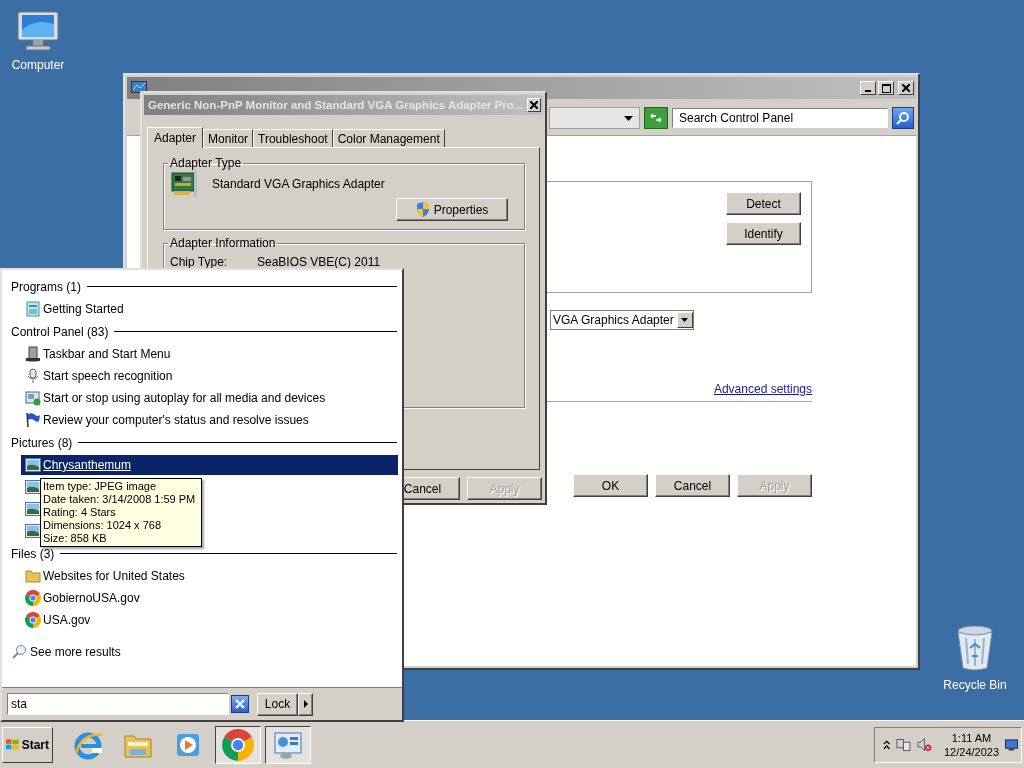 This screenshot has height=768, width=1024. What do you see at coordinates (42, 442) in the screenshot?
I see `group-heading: Pictures (8)` at bounding box center [42, 442].